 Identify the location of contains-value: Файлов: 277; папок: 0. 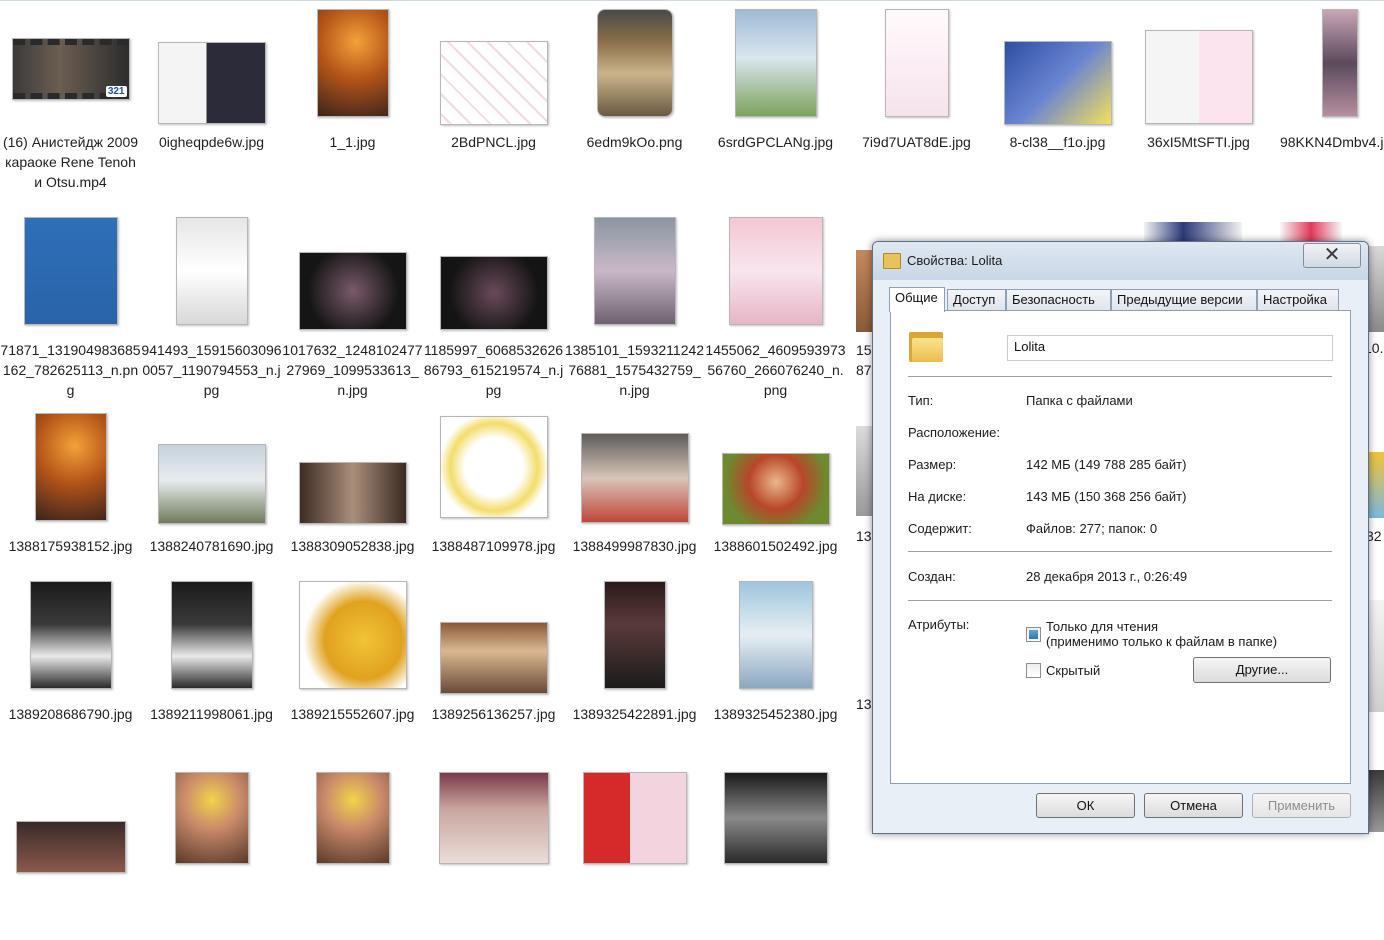
(1092, 528).